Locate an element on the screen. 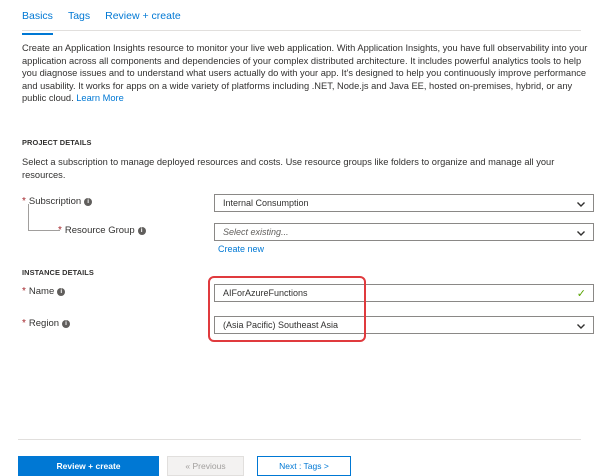  region-label: * Region i is located at coordinates (46, 323).